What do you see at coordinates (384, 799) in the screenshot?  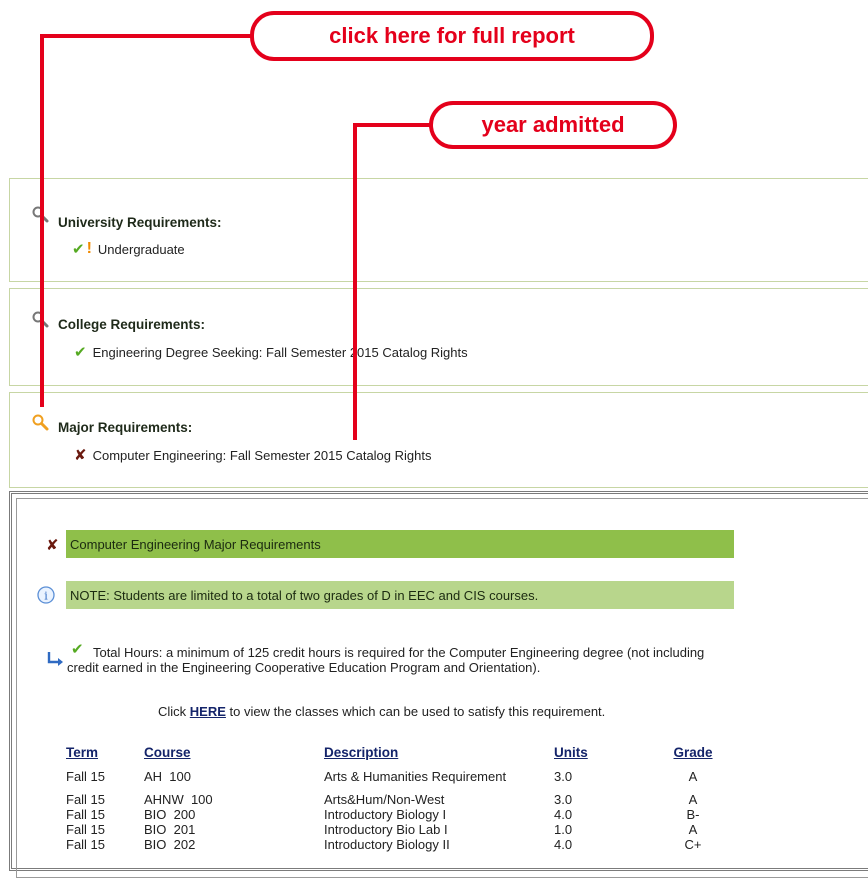 I see `description-cell: Arts&Hum/Non-West` at bounding box center [384, 799].